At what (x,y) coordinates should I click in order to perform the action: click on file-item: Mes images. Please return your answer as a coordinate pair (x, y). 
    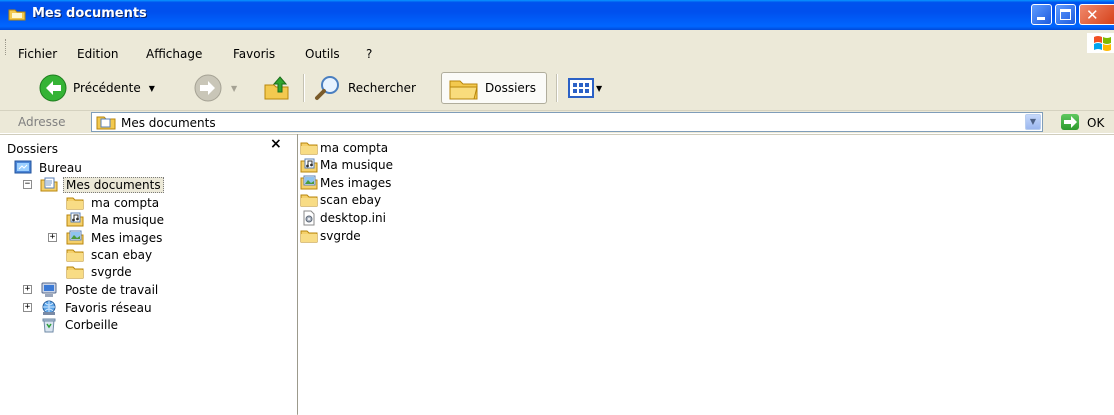
    Looking at the image, I should click on (345, 182).